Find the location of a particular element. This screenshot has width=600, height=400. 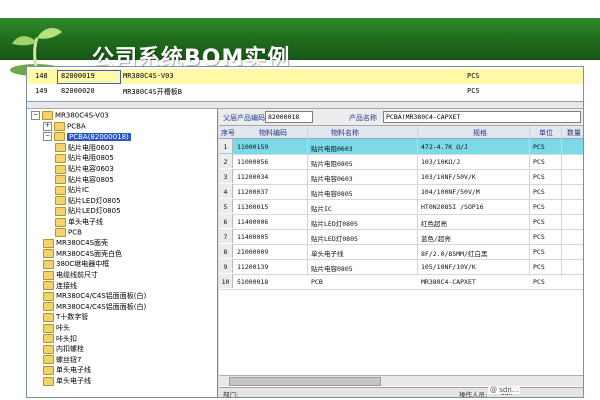

cell-code: 11400005 is located at coordinates (253, 237).